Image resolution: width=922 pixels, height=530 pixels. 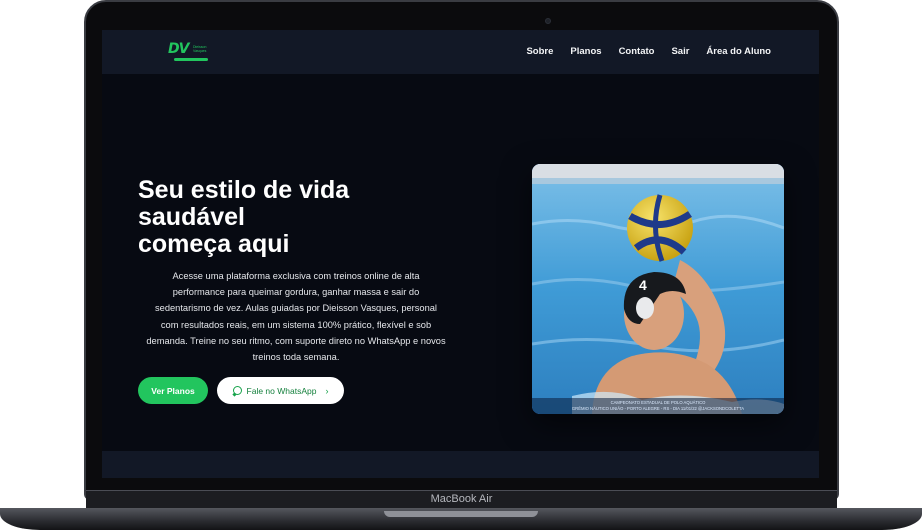 What do you see at coordinates (237, 390) in the screenshot?
I see `whatsapp-icon` at bounding box center [237, 390].